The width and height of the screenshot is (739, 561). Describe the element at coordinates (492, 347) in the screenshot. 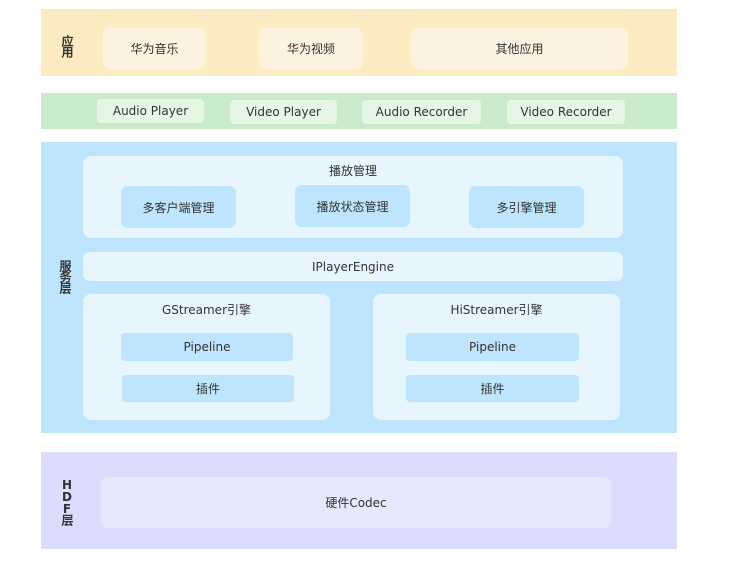

I see `histreamer-pipeline-box: Pipeline` at that location.